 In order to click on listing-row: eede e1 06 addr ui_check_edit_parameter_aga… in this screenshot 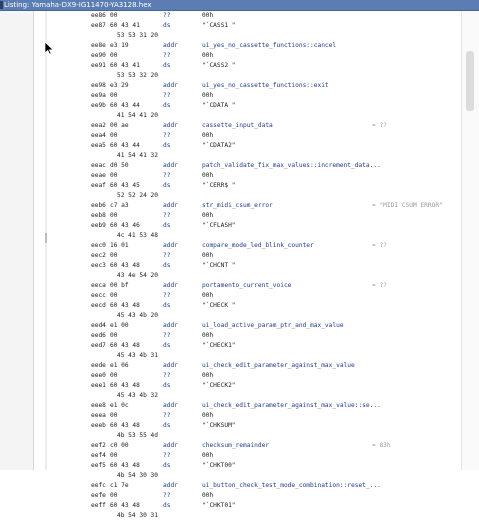, I will do `click(249, 366)`.